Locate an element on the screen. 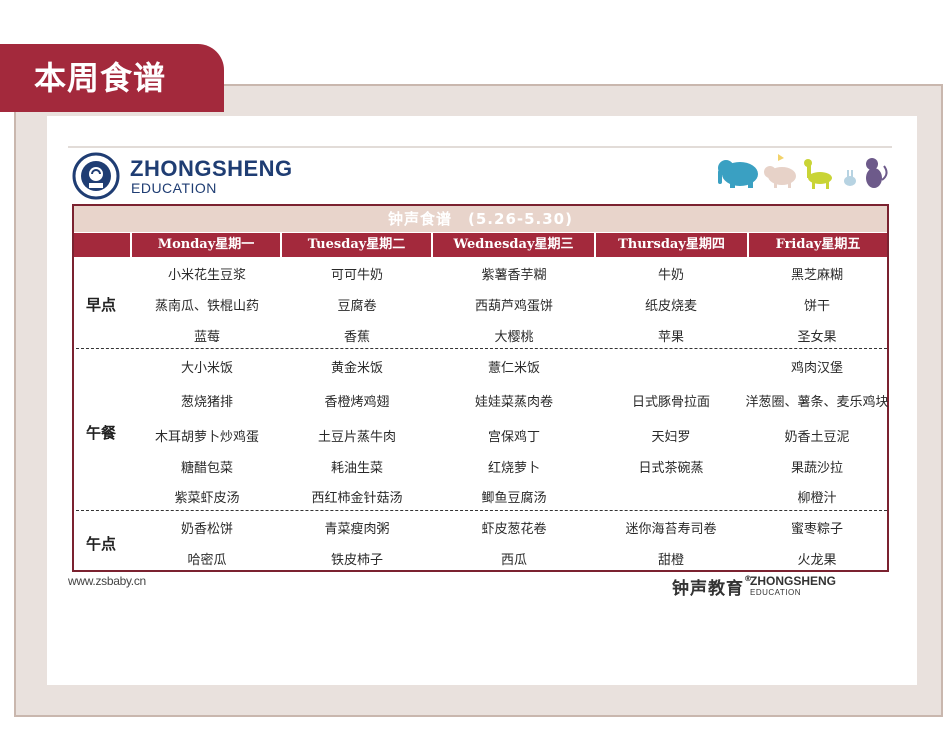  menu-cell: 紫菜虾皮汤 is located at coordinates (207, 498).